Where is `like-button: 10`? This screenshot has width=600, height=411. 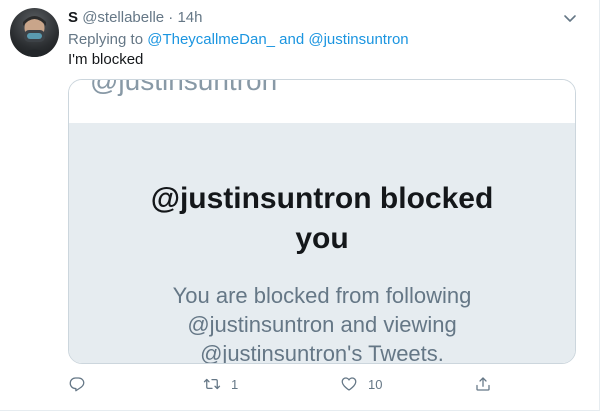 like-button: 10 is located at coordinates (361, 384).